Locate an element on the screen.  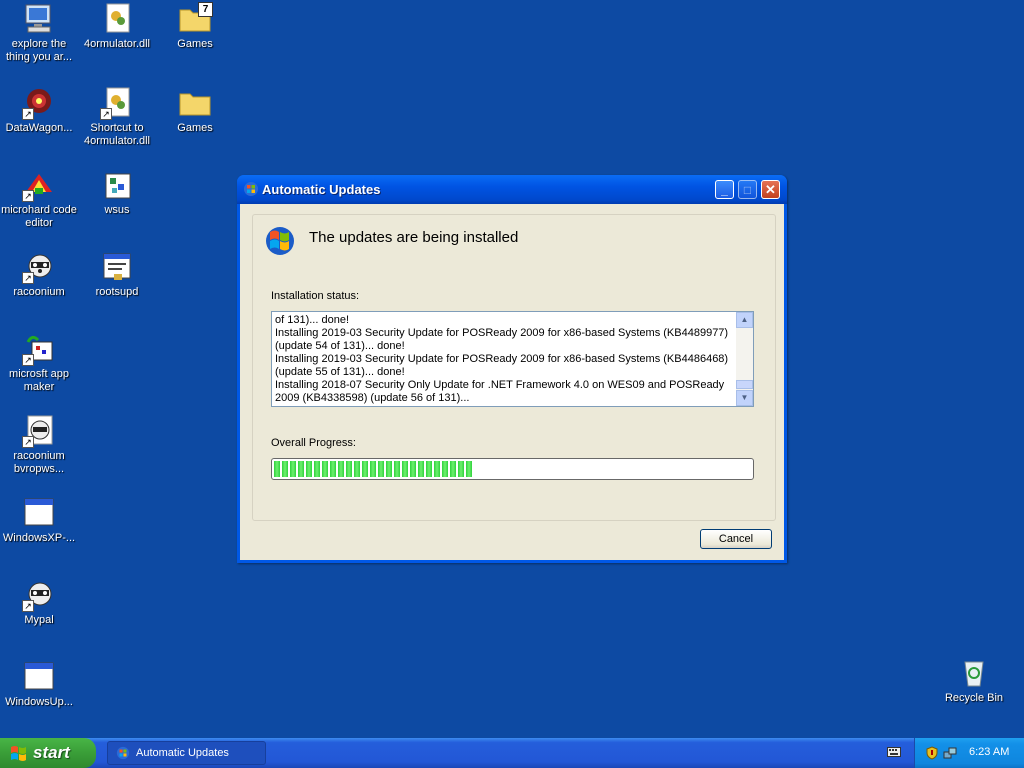
desktop-icon-label: microsft app maker is located at coordinates (39, 380).